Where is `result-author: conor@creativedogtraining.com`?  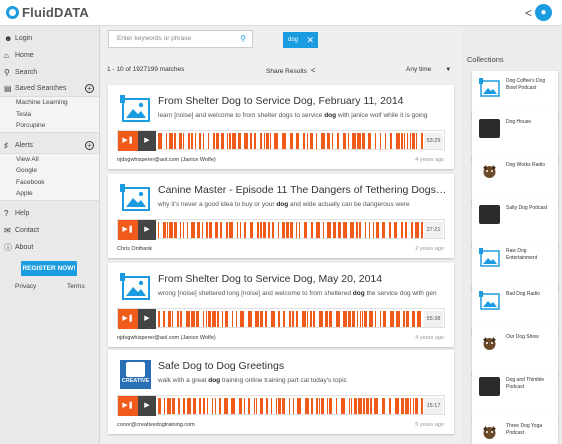 result-author: conor@creativedogtraining.com is located at coordinates (156, 425).